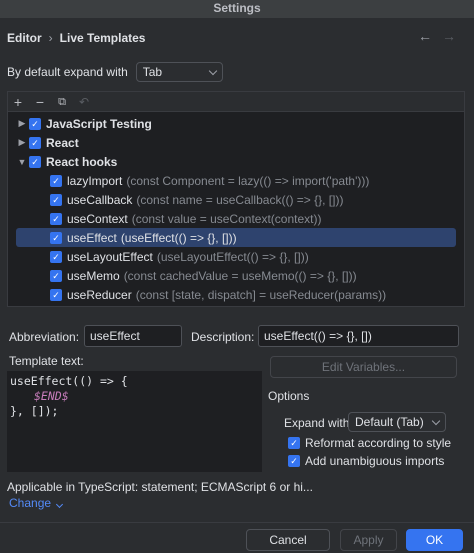  What do you see at coordinates (93, 275) in the screenshot?
I see `template-abbr: useMemo` at bounding box center [93, 275].